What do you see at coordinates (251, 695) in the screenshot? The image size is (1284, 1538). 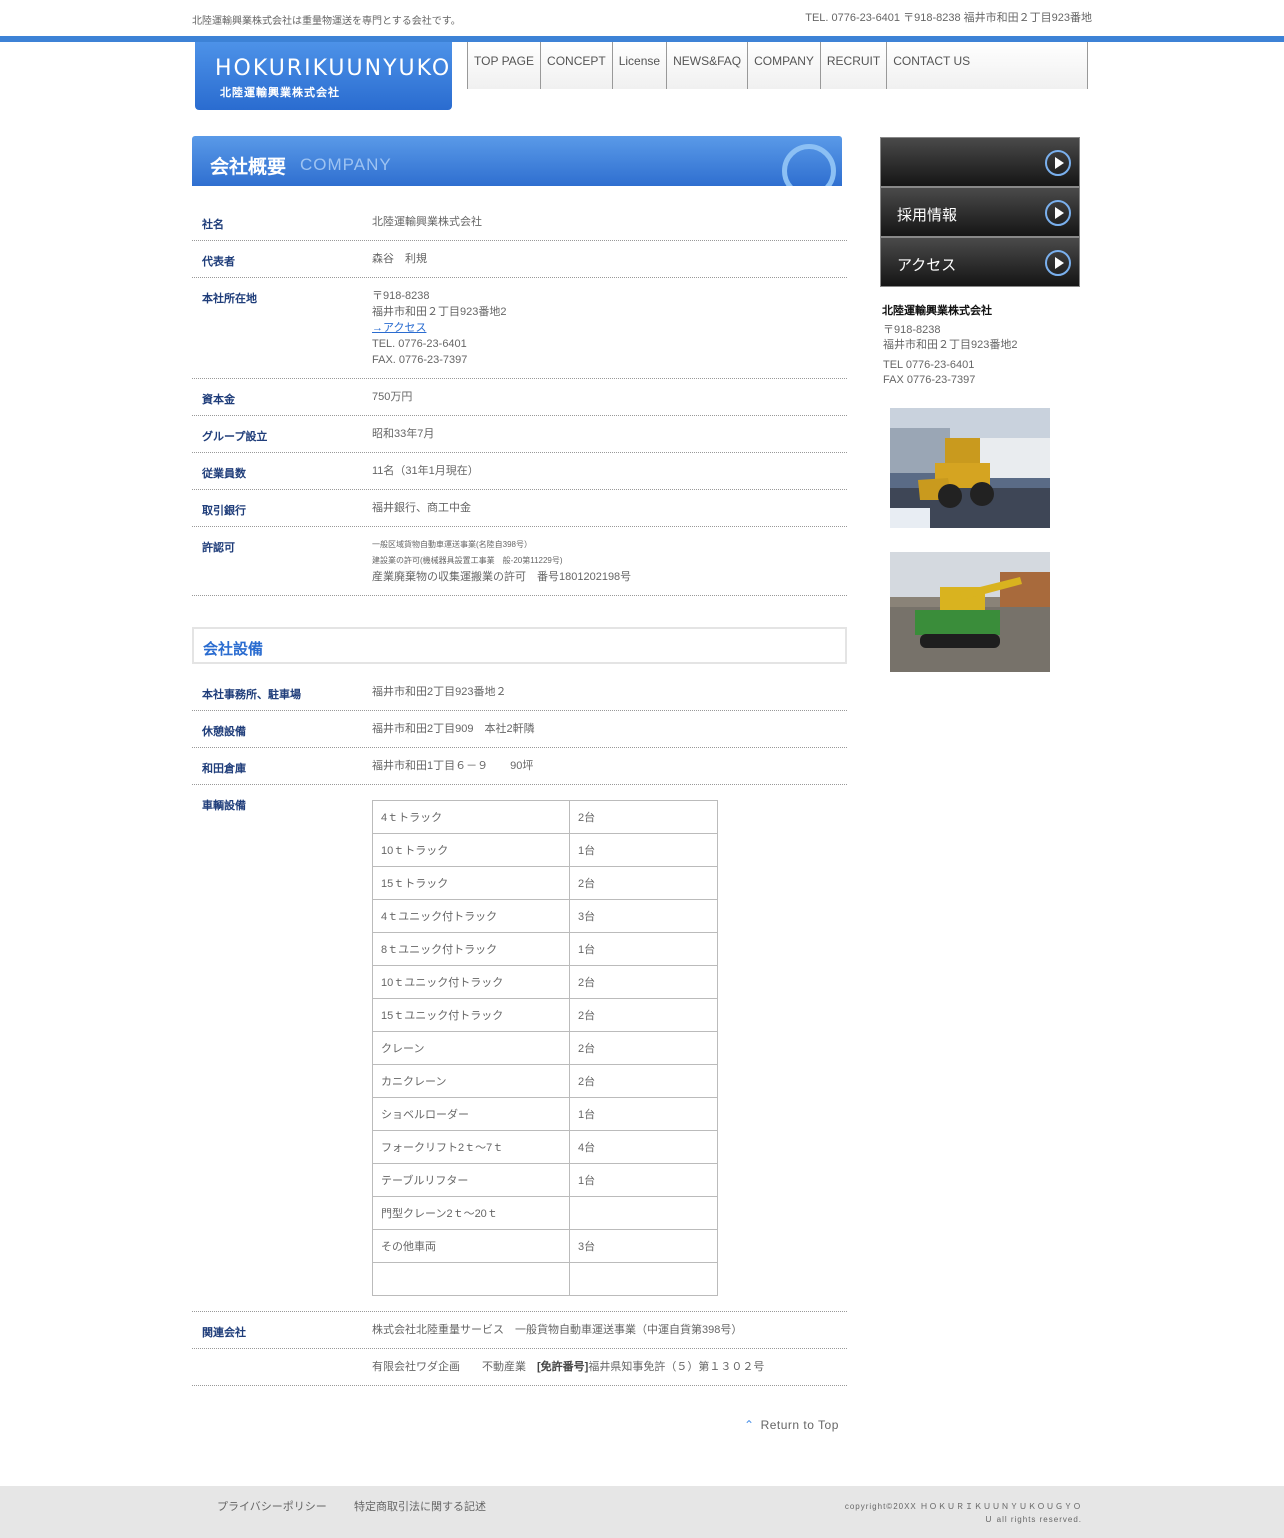 I see `row-label: 本社事務所、駐車場` at bounding box center [251, 695].